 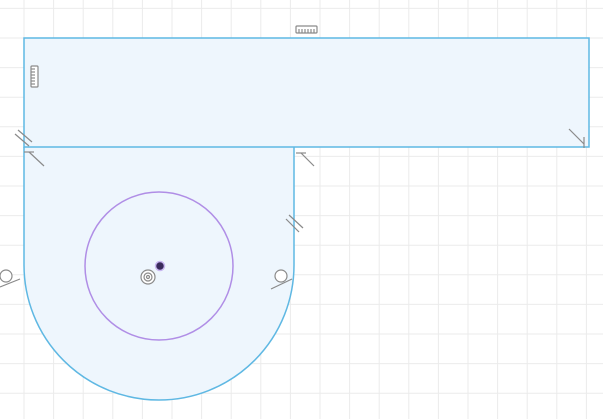 What do you see at coordinates (148, 277) in the screenshot?
I see `concentric-constraint-icon` at bounding box center [148, 277].